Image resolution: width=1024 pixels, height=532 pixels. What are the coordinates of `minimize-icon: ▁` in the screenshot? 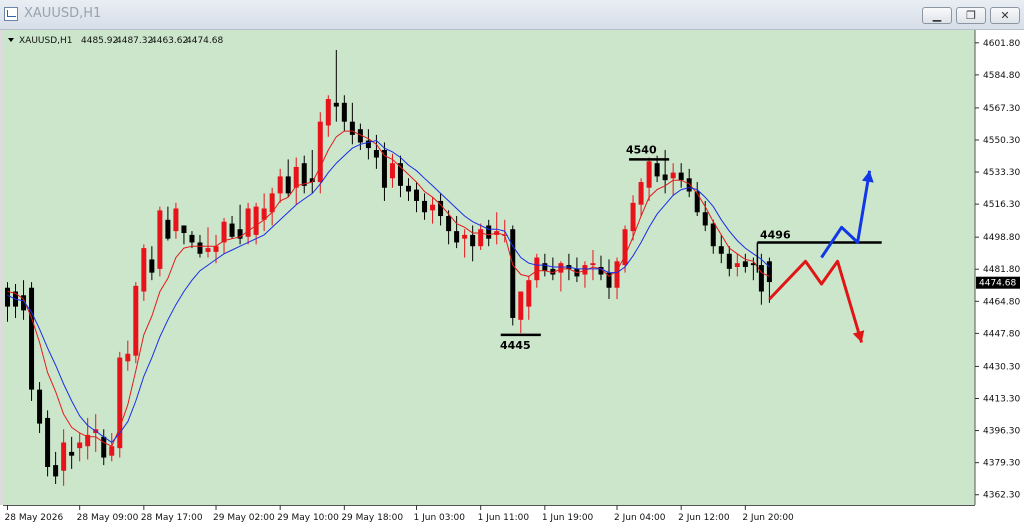 It's located at (937, 15).